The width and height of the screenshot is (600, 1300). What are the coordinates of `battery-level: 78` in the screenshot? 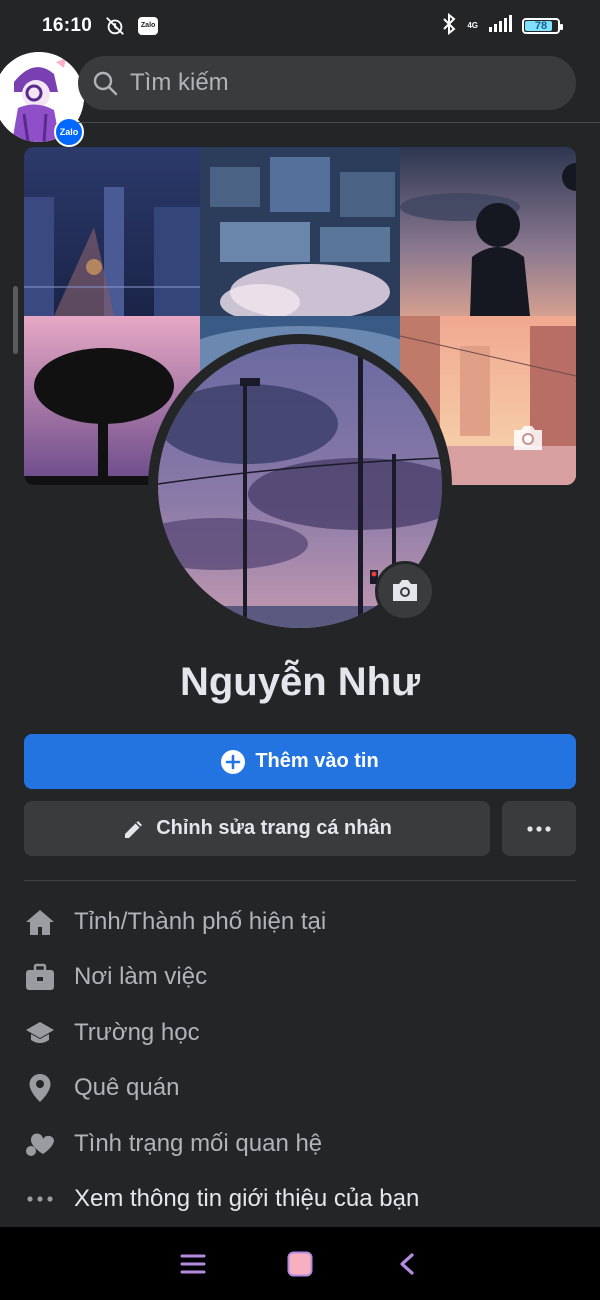 It's located at (541, 26).